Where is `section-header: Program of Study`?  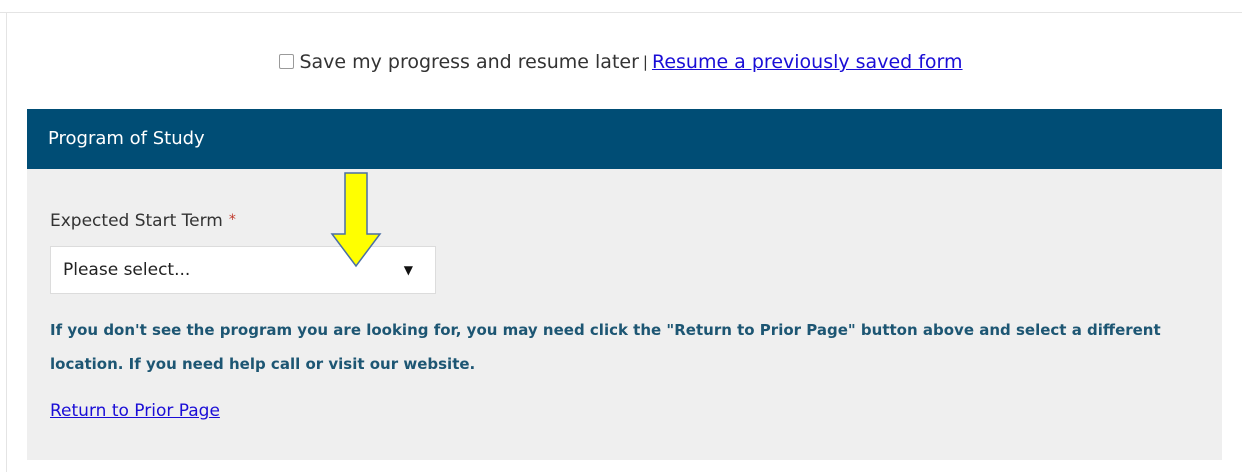 section-header: Program of Study is located at coordinates (624, 139).